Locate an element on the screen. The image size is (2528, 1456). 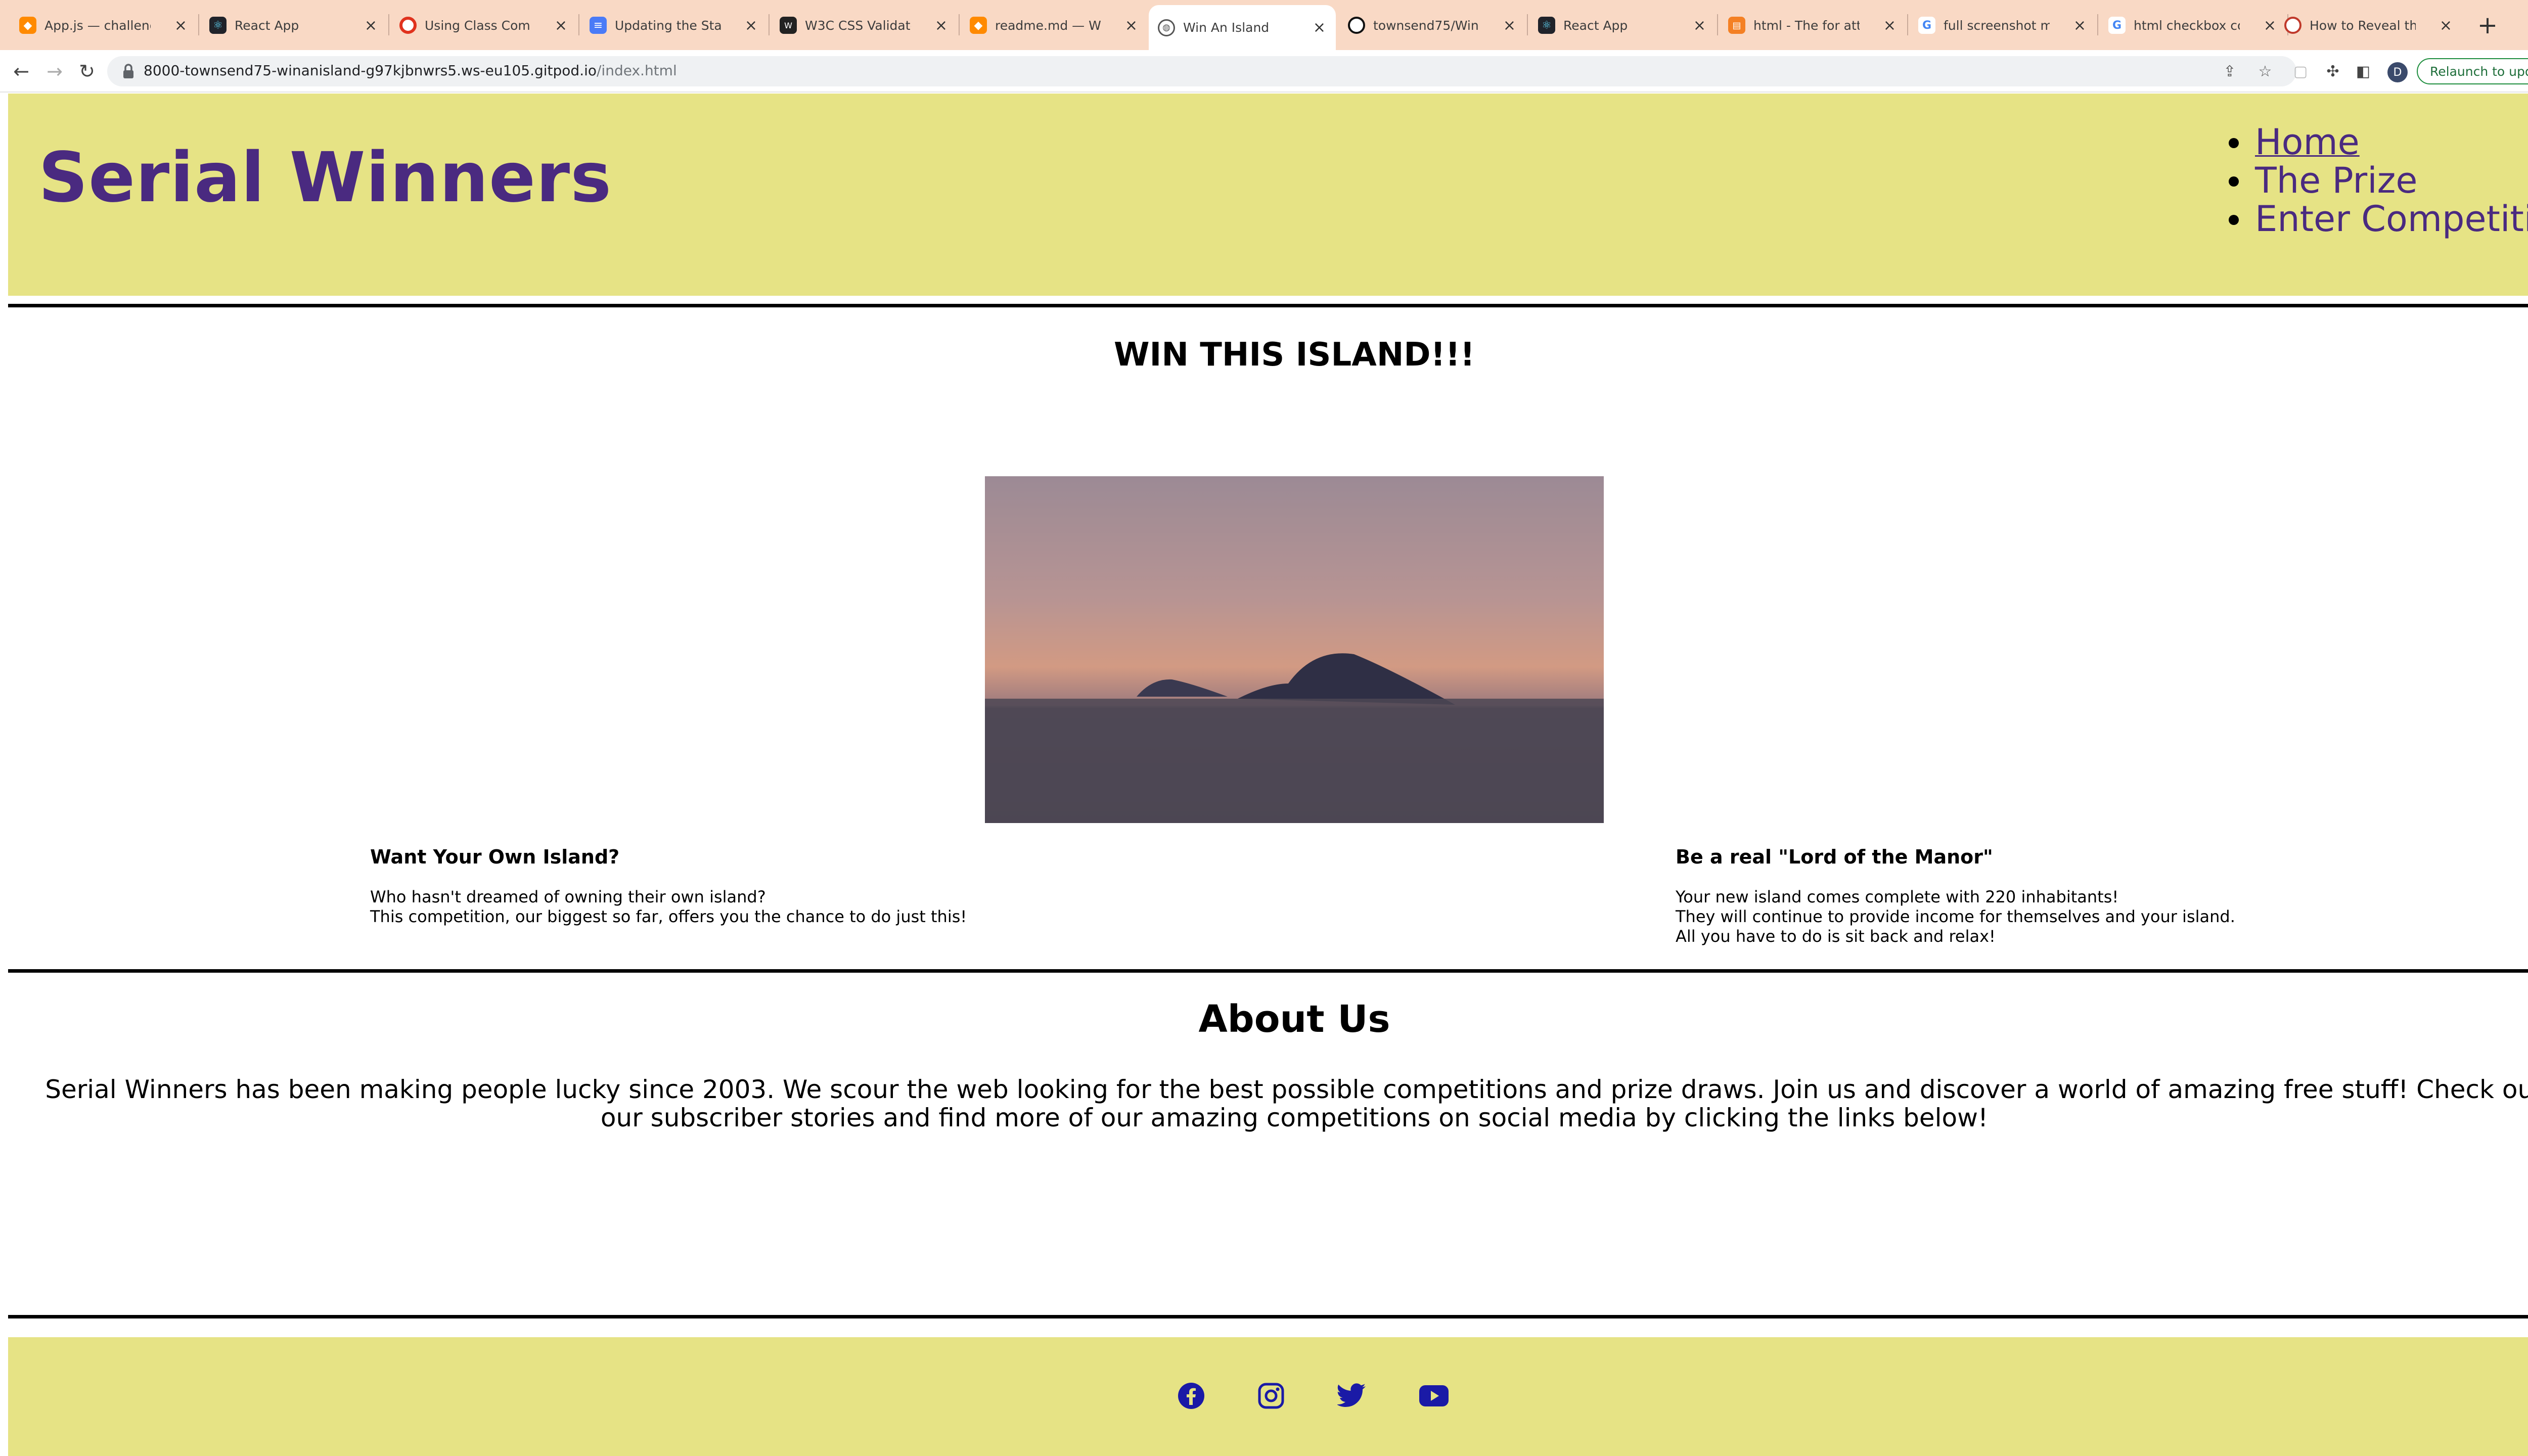
stackoverflow-icon: ▤ is located at coordinates (1737, 25).